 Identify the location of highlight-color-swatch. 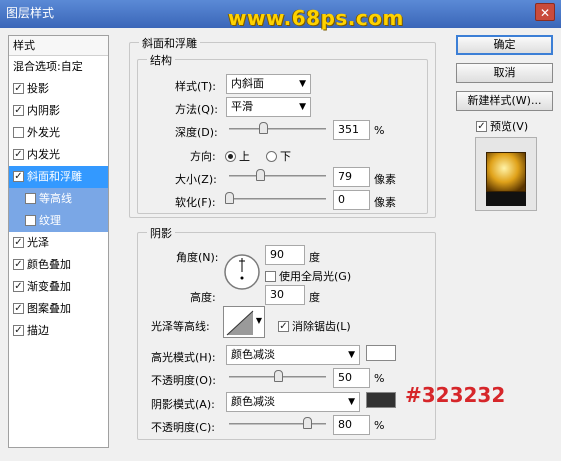
(381, 353).